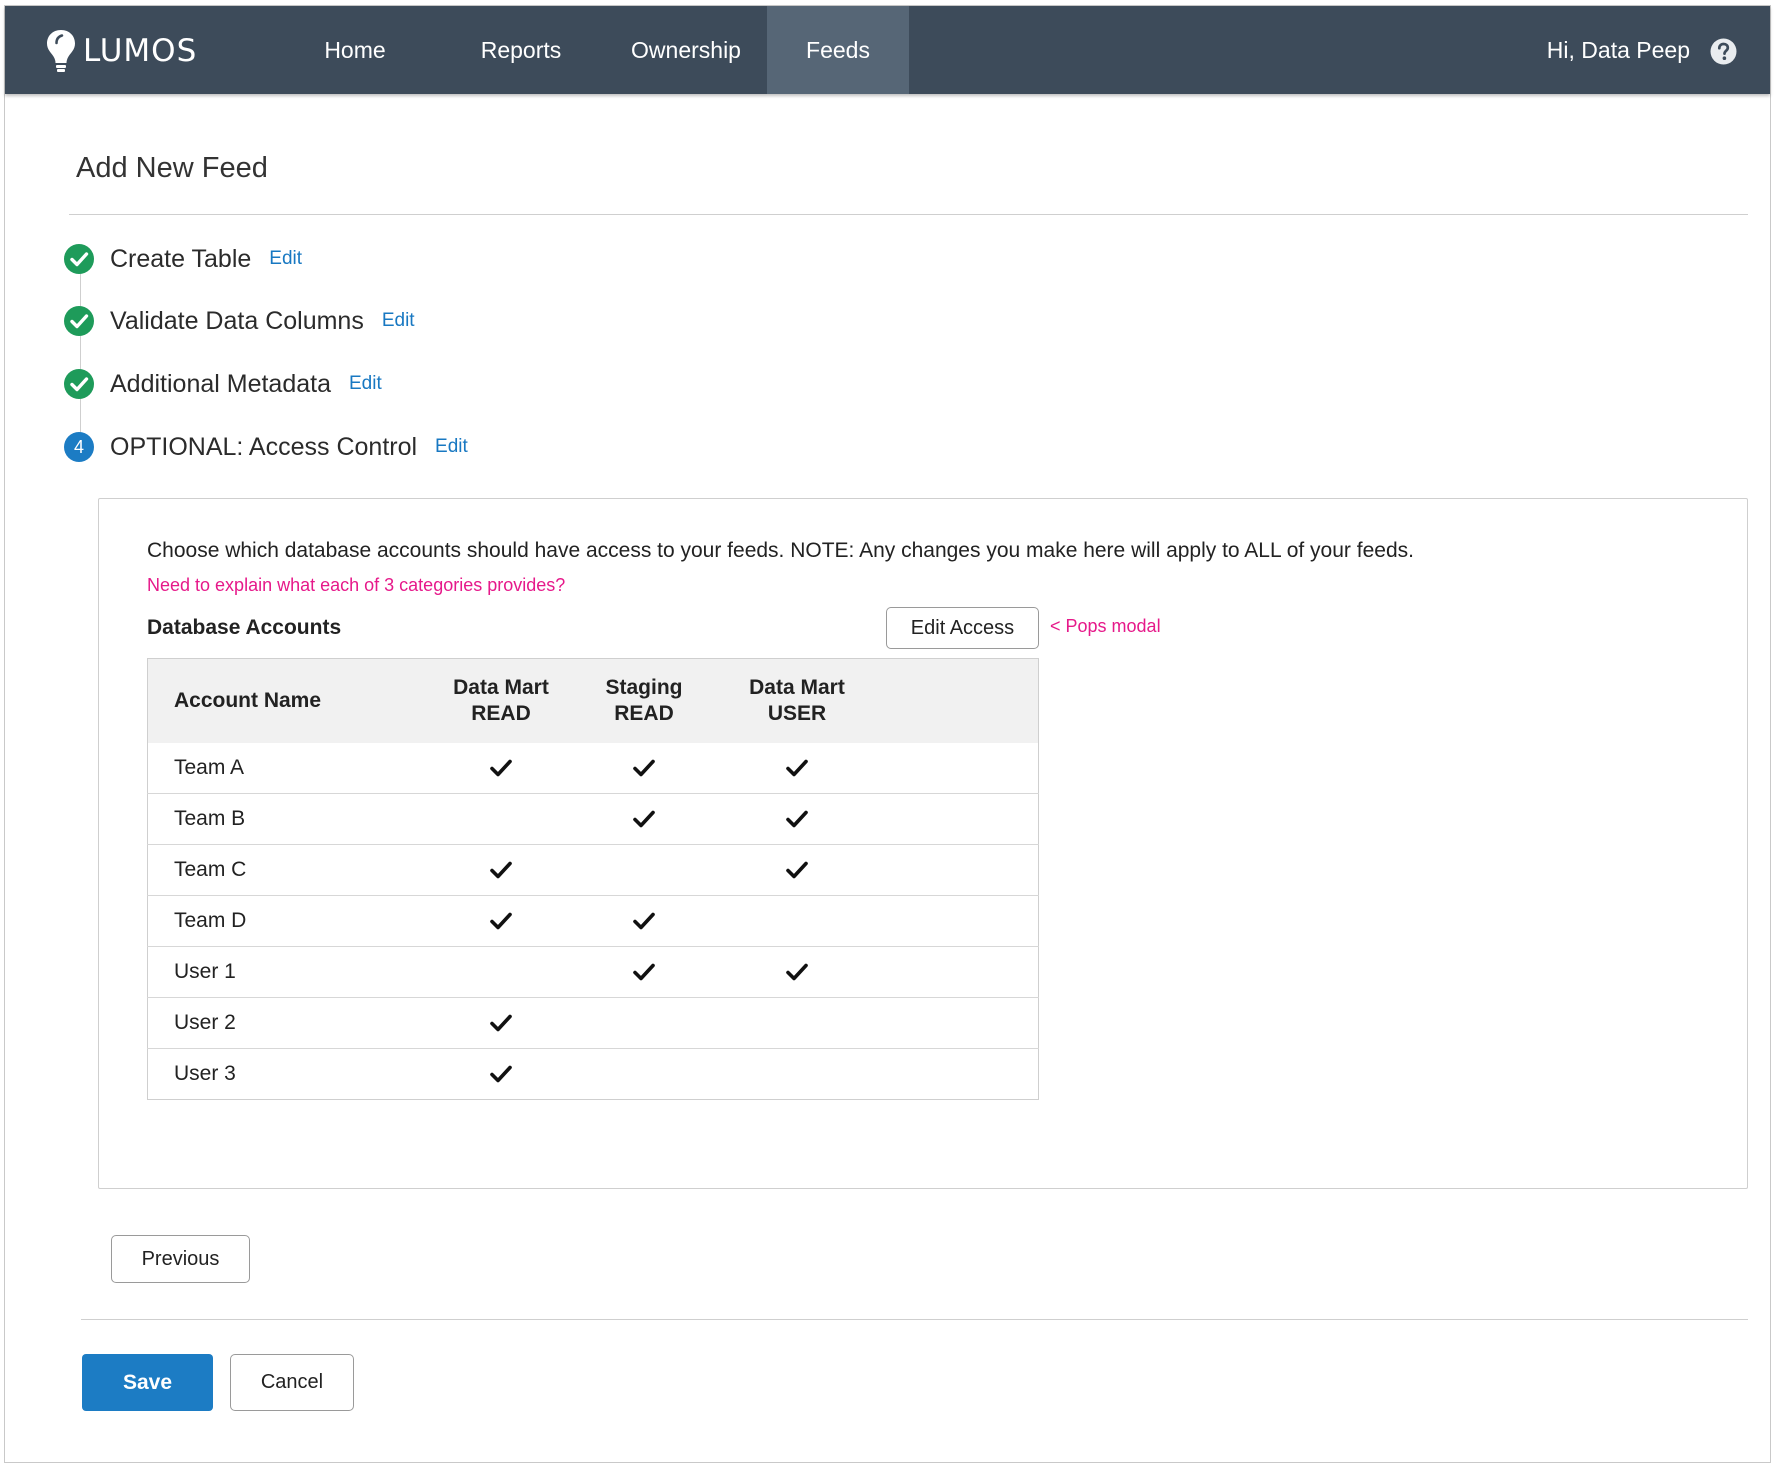  I want to click on step-label: OPTIONAL: Access Control, so click(264, 446).